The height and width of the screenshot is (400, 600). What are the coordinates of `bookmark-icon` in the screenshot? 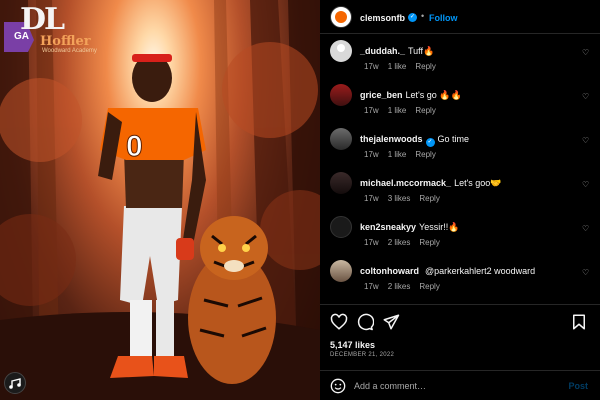 It's located at (579, 322).